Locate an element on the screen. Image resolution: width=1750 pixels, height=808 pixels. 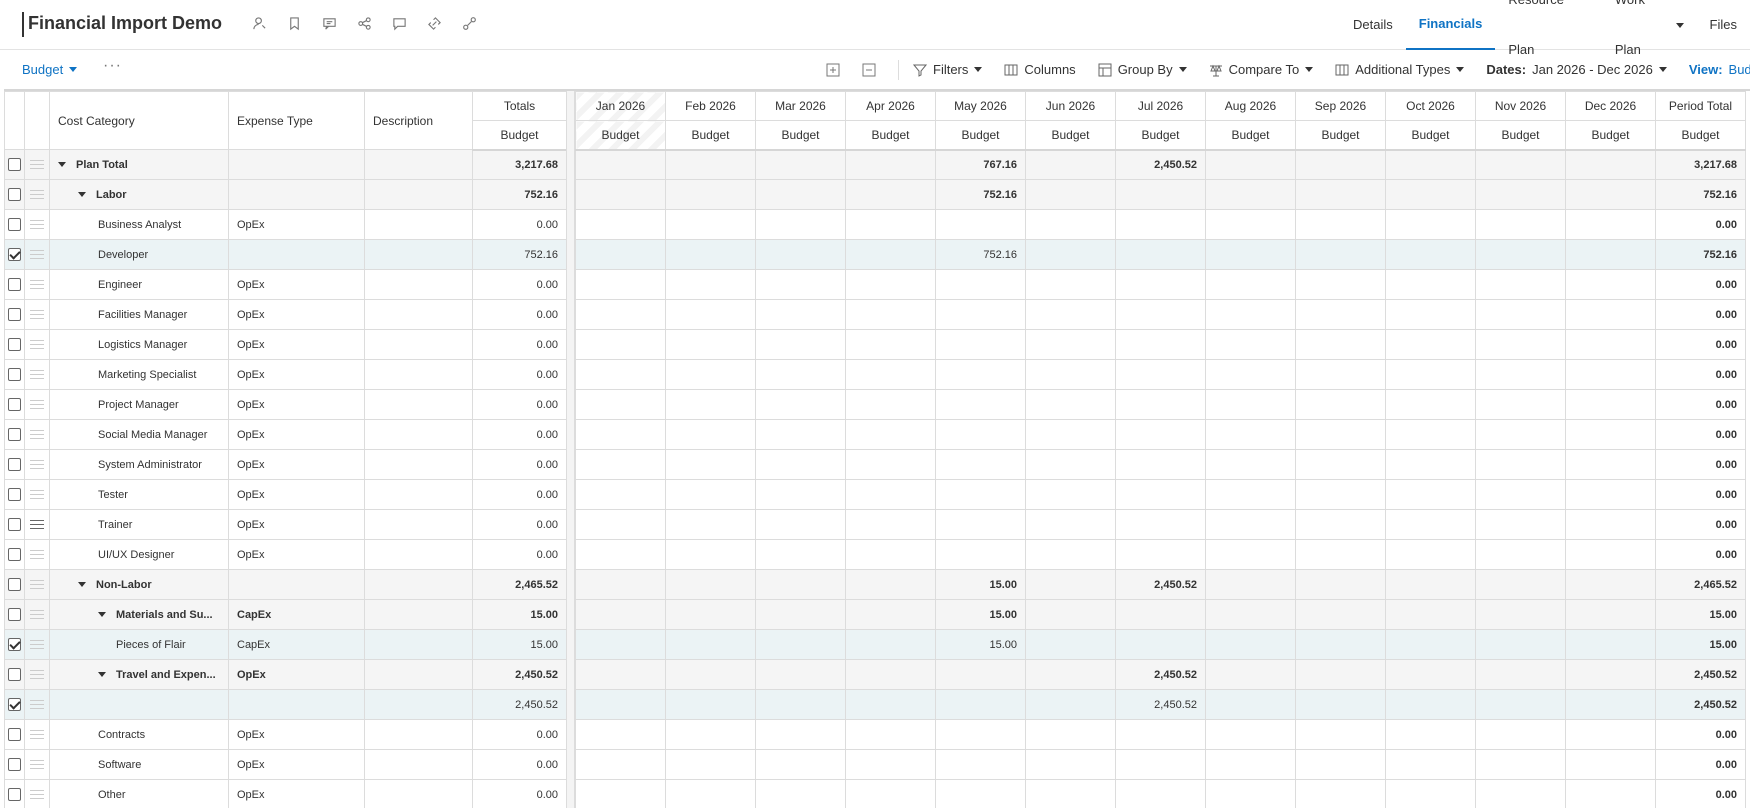
month-budget-cell: 767.16 is located at coordinates (980, 164).